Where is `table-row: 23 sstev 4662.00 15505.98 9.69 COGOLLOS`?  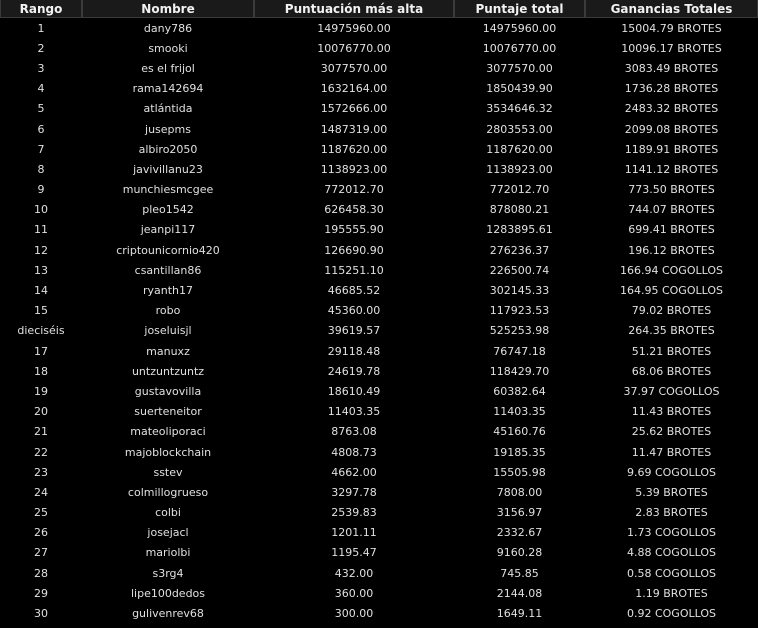
table-row: 23 sstev 4662.00 15505.98 9.69 COGOLLOS is located at coordinates (379, 472).